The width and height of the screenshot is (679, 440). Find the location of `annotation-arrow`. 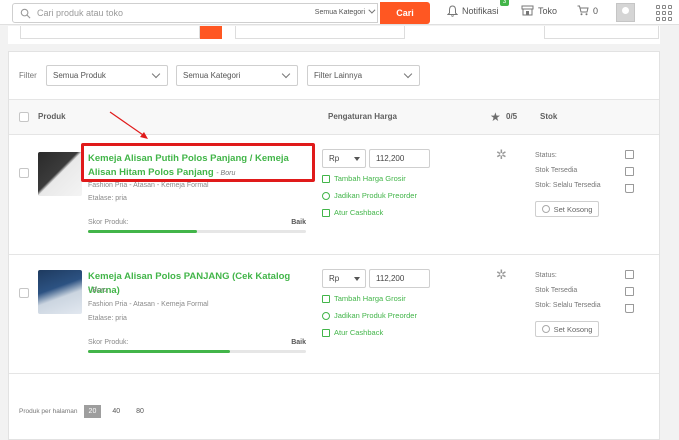

annotation-arrow is located at coordinates (128, 125).